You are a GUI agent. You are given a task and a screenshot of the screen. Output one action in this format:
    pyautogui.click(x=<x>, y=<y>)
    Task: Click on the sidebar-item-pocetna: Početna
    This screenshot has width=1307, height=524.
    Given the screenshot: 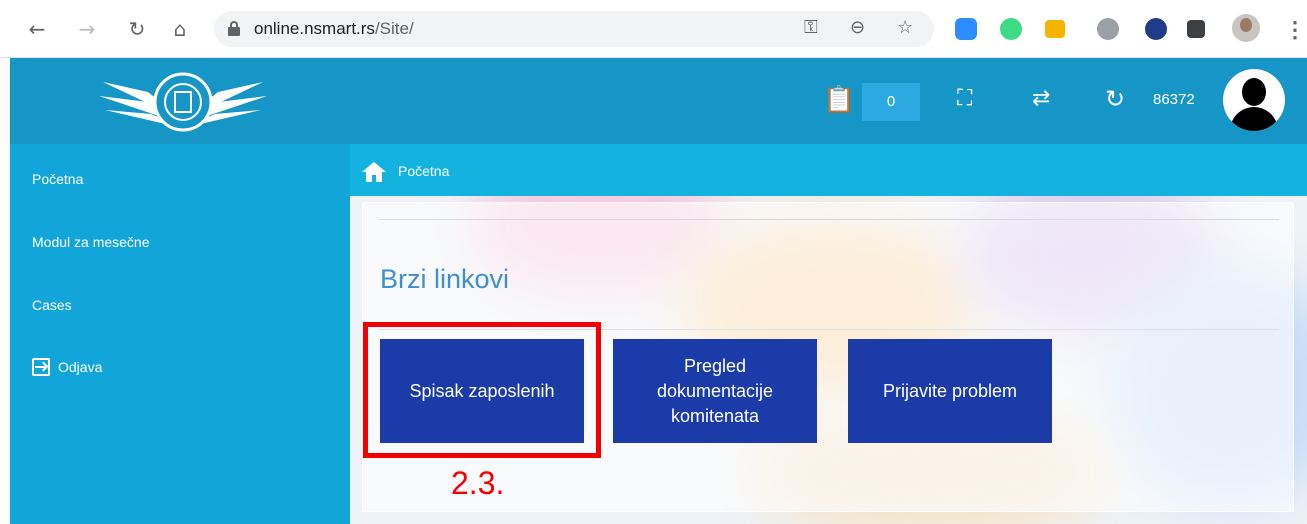 What is the action you would take?
    pyautogui.click(x=57, y=179)
    